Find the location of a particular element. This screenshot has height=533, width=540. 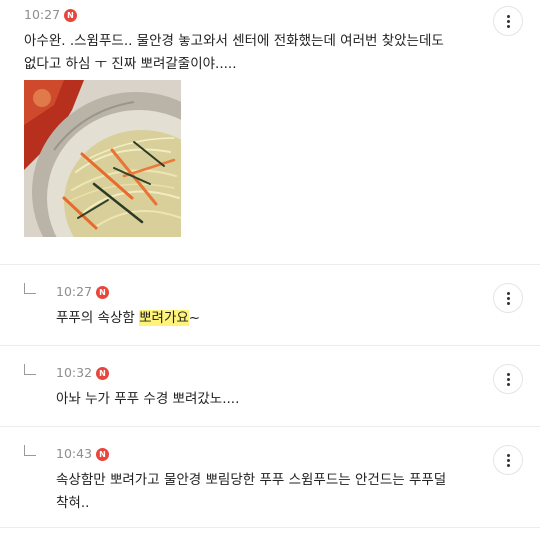

comment-text-line: 착혀.. is located at coordinates (73, 503).